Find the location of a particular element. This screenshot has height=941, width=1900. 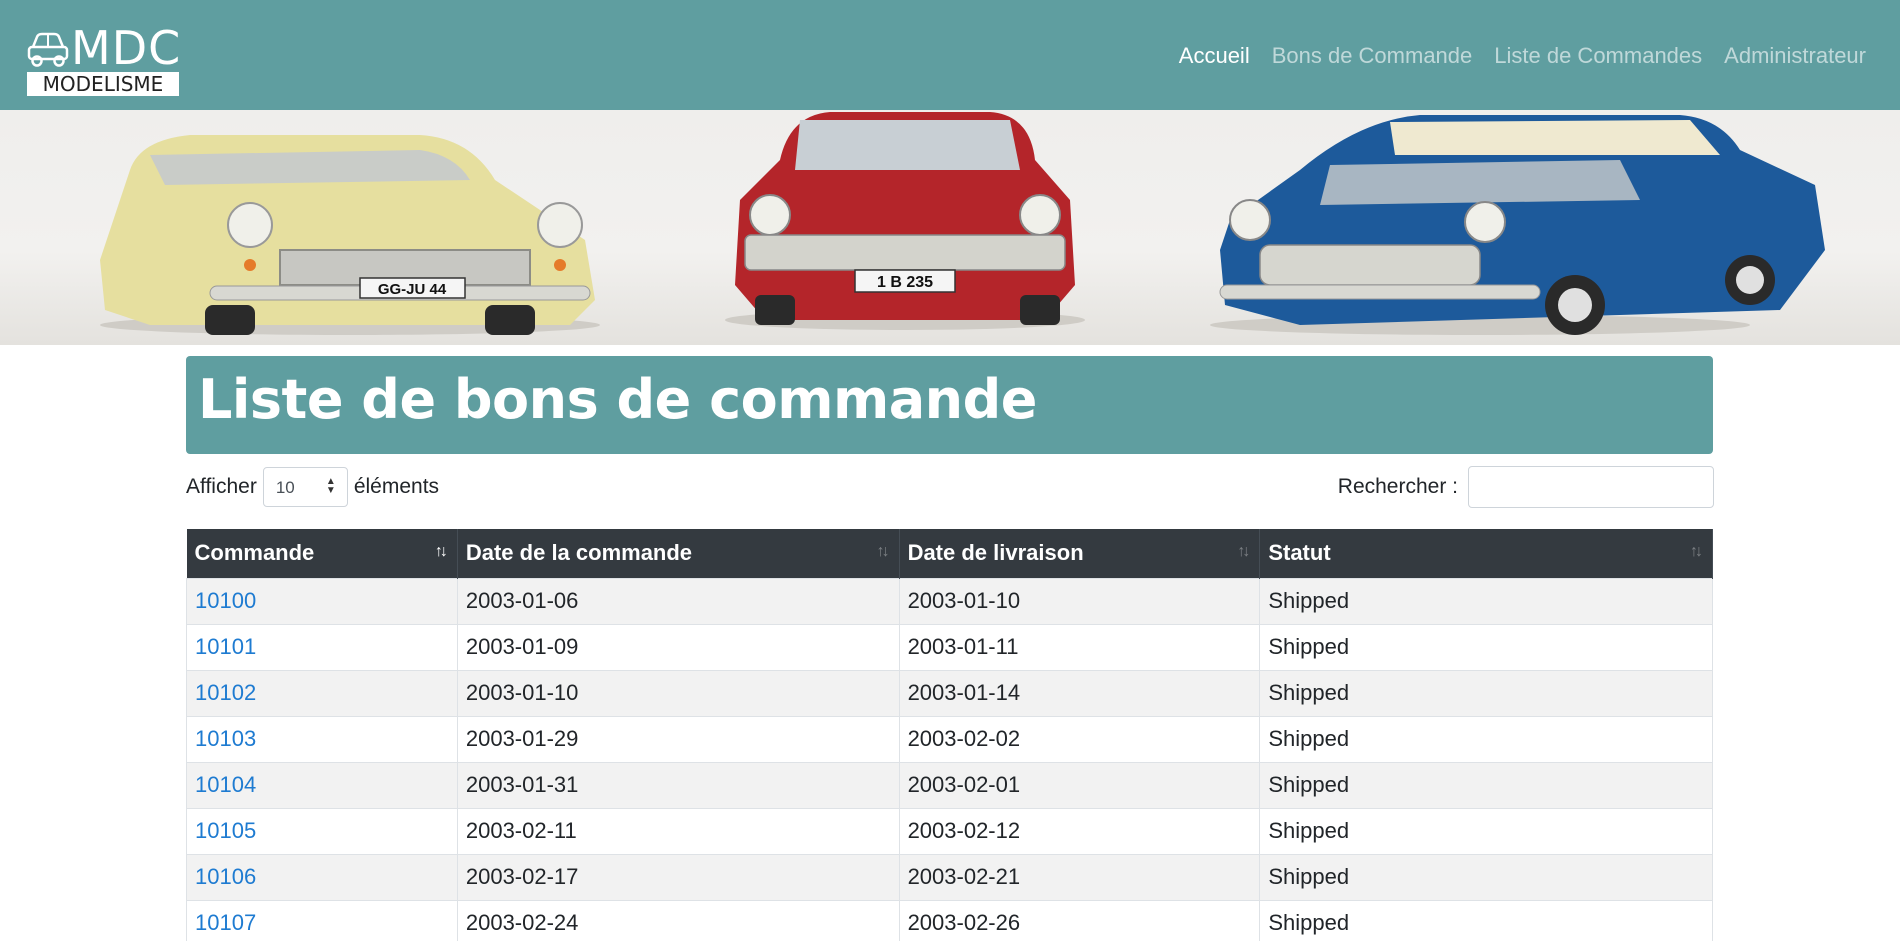

table-row: 10106 2003-02-17 2003-02-21 Shipped is located at coordinates (949, 876).